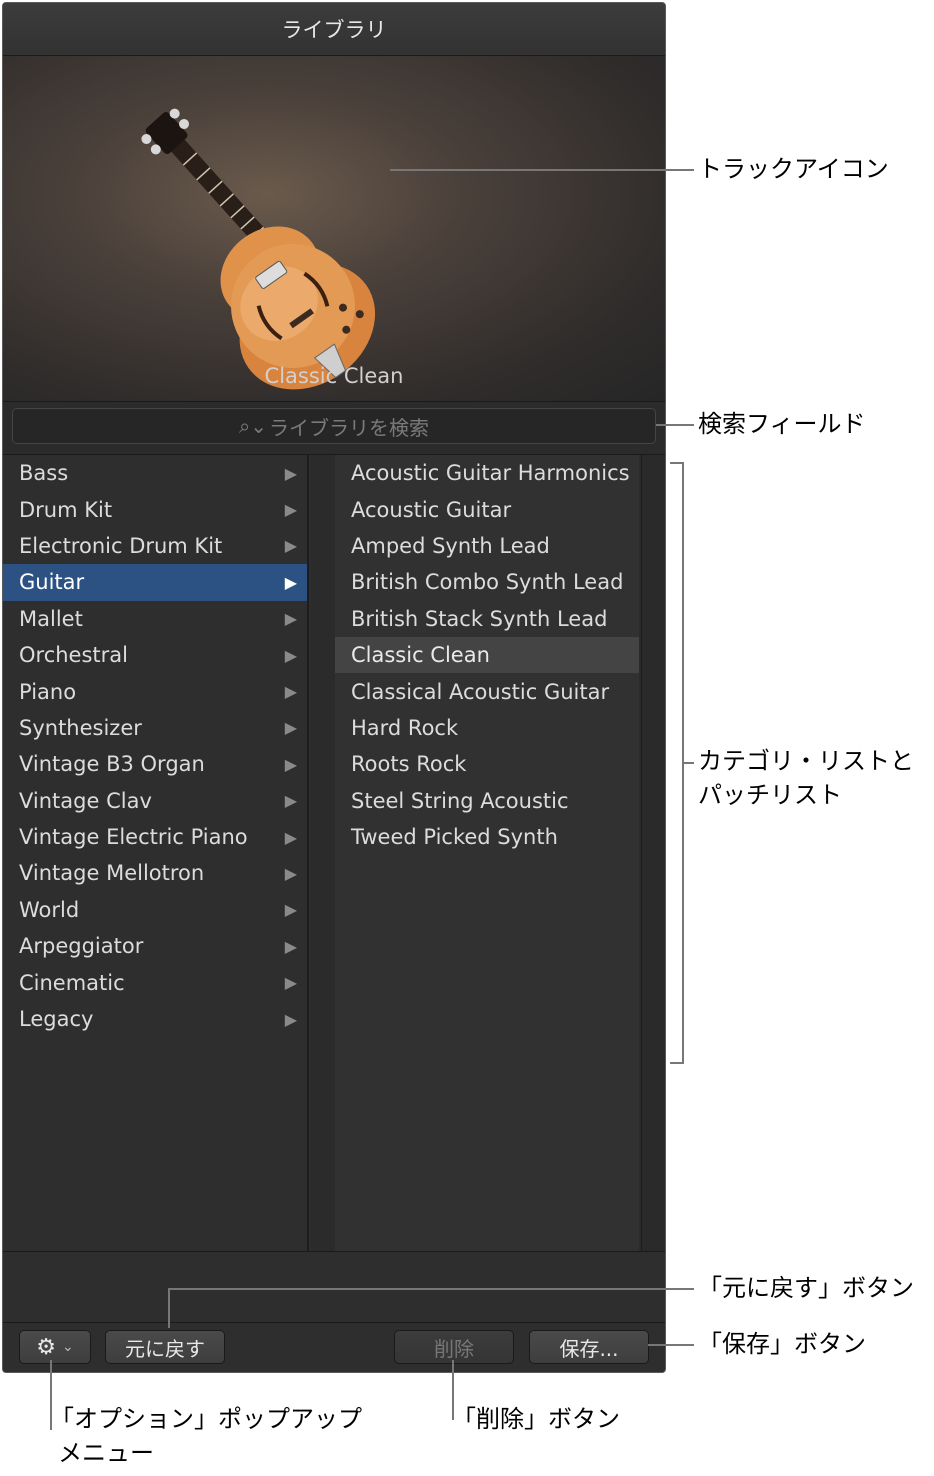 This screenshot has width=934, height=1476. What do you see at coordinates (671, 1345) in the screenshot?
I see `leader-line-save` at bounding box center [671, 1345].